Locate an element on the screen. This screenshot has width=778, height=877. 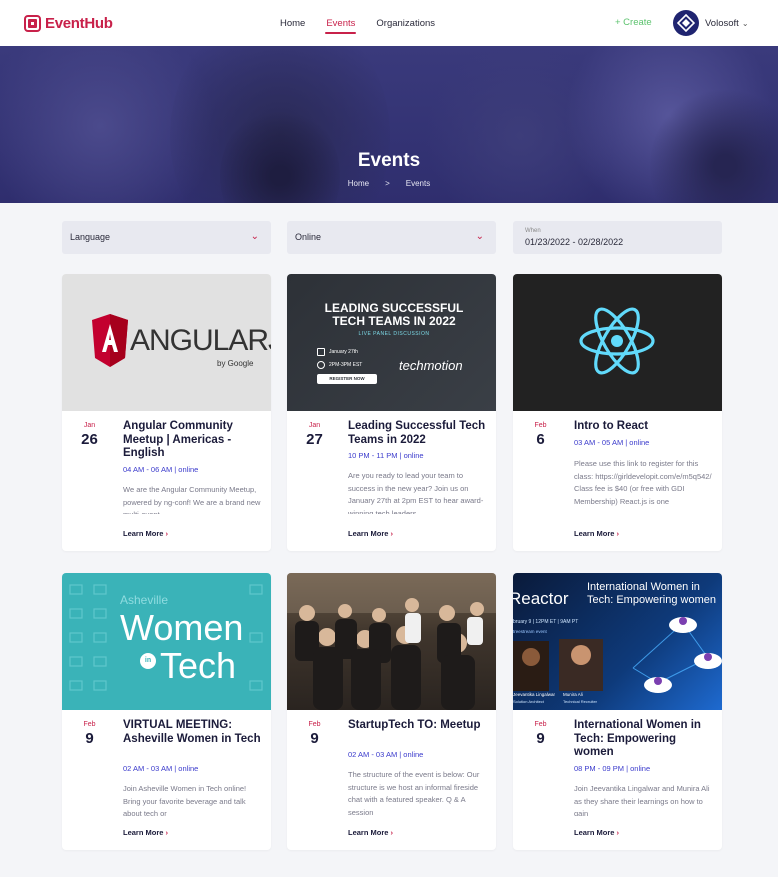
reactor-stream: treestream event is located at coordinates (530, 631).